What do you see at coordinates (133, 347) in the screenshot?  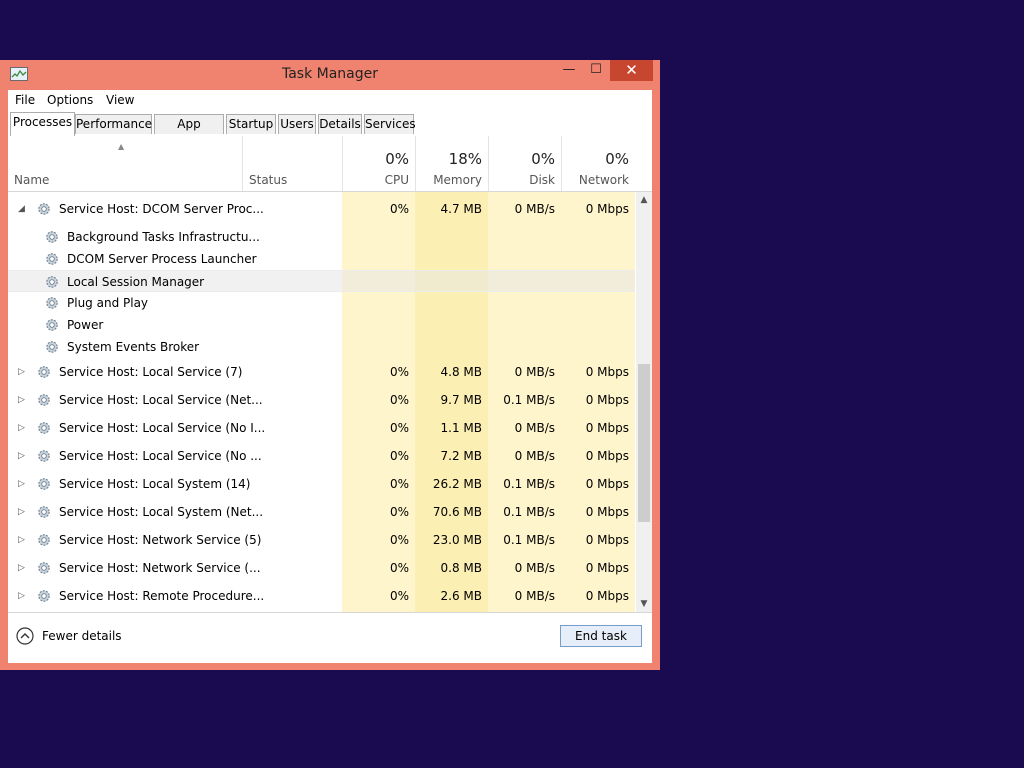 I see `process-name: System Events Broker` at bounding box center [133, 347].